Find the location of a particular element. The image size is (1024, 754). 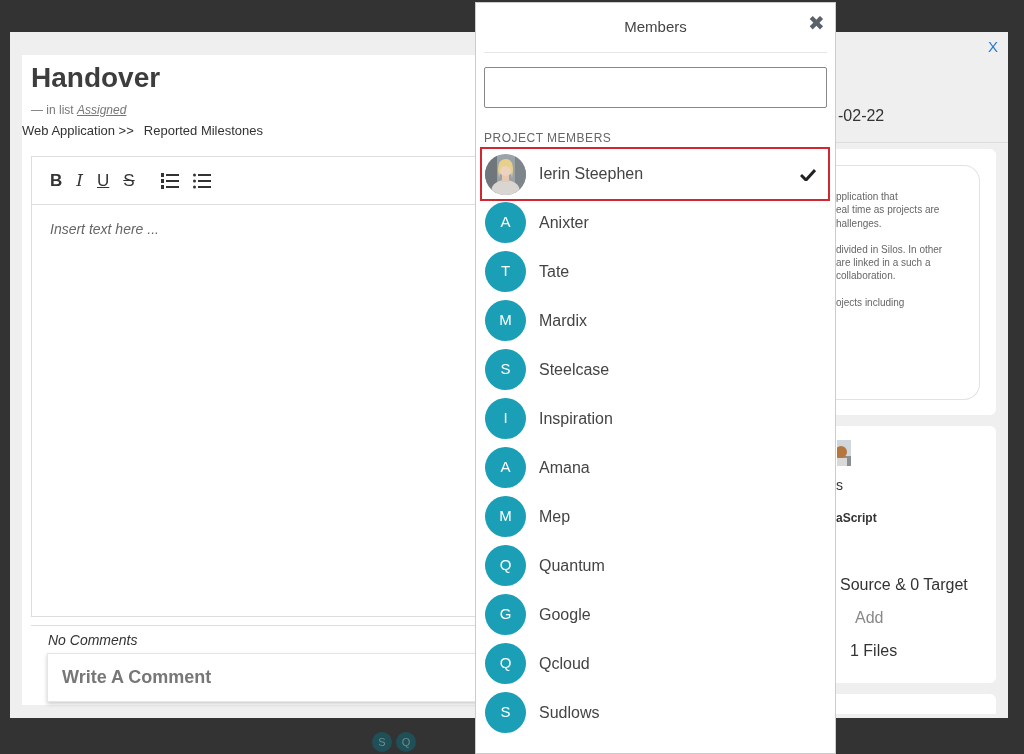

close-button: X is located at coordinates (993, 47).